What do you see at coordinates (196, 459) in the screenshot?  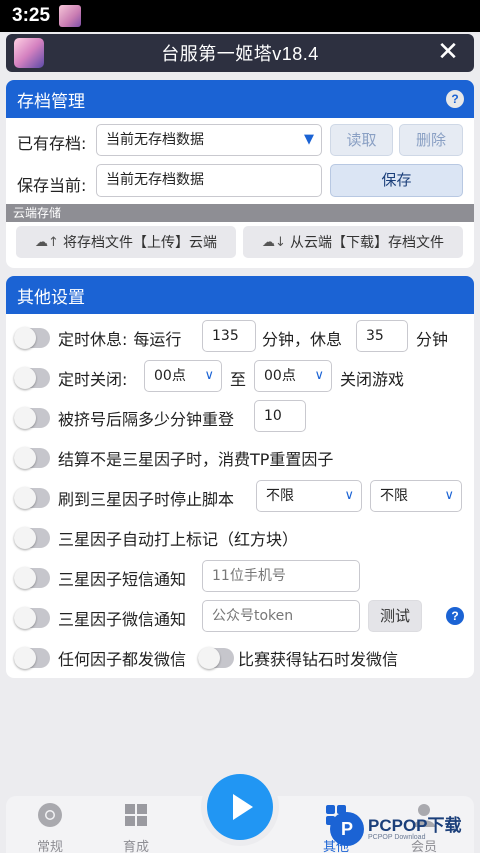 I see `settlement-label: 结算不是三星因子时，消费TP重置因子` at bounding box center [196, 459].